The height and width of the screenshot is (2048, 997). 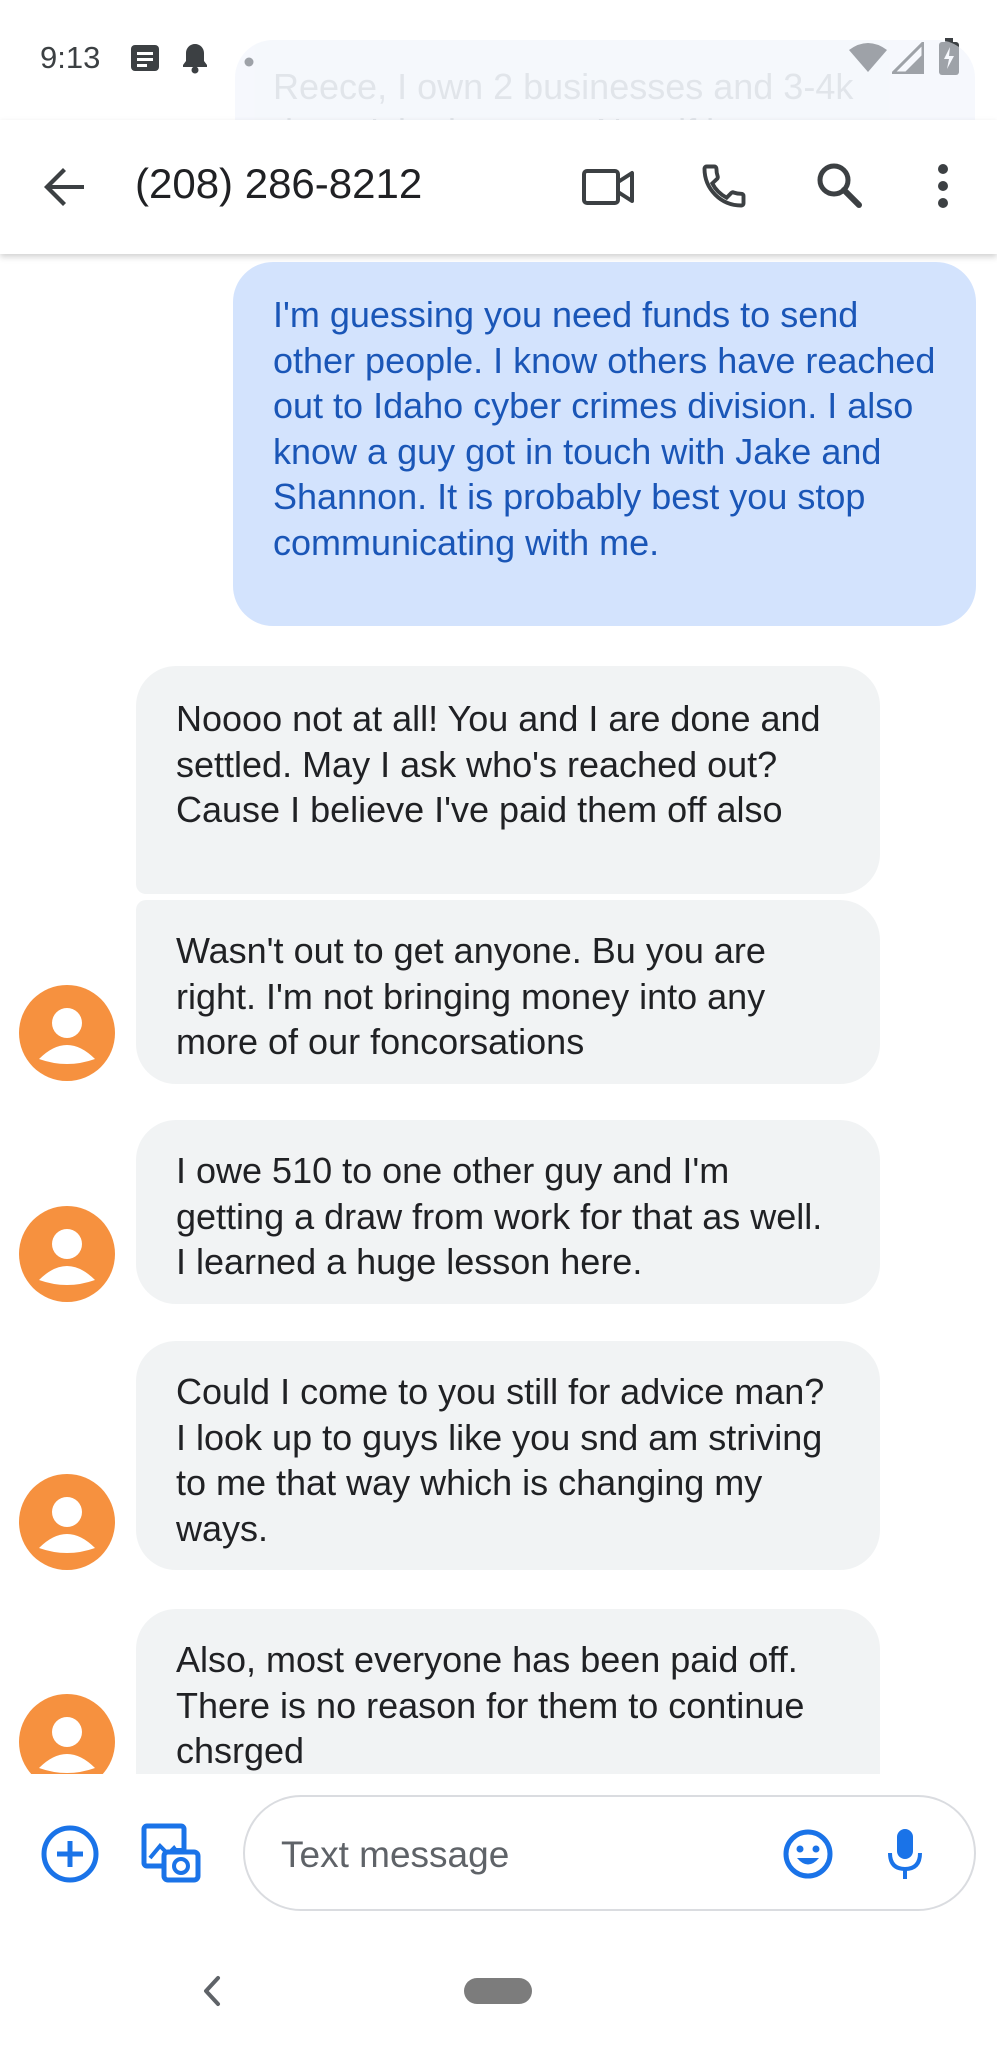 I want to click on contact-title: (208) 286-8212, so click(x=279, y=183).